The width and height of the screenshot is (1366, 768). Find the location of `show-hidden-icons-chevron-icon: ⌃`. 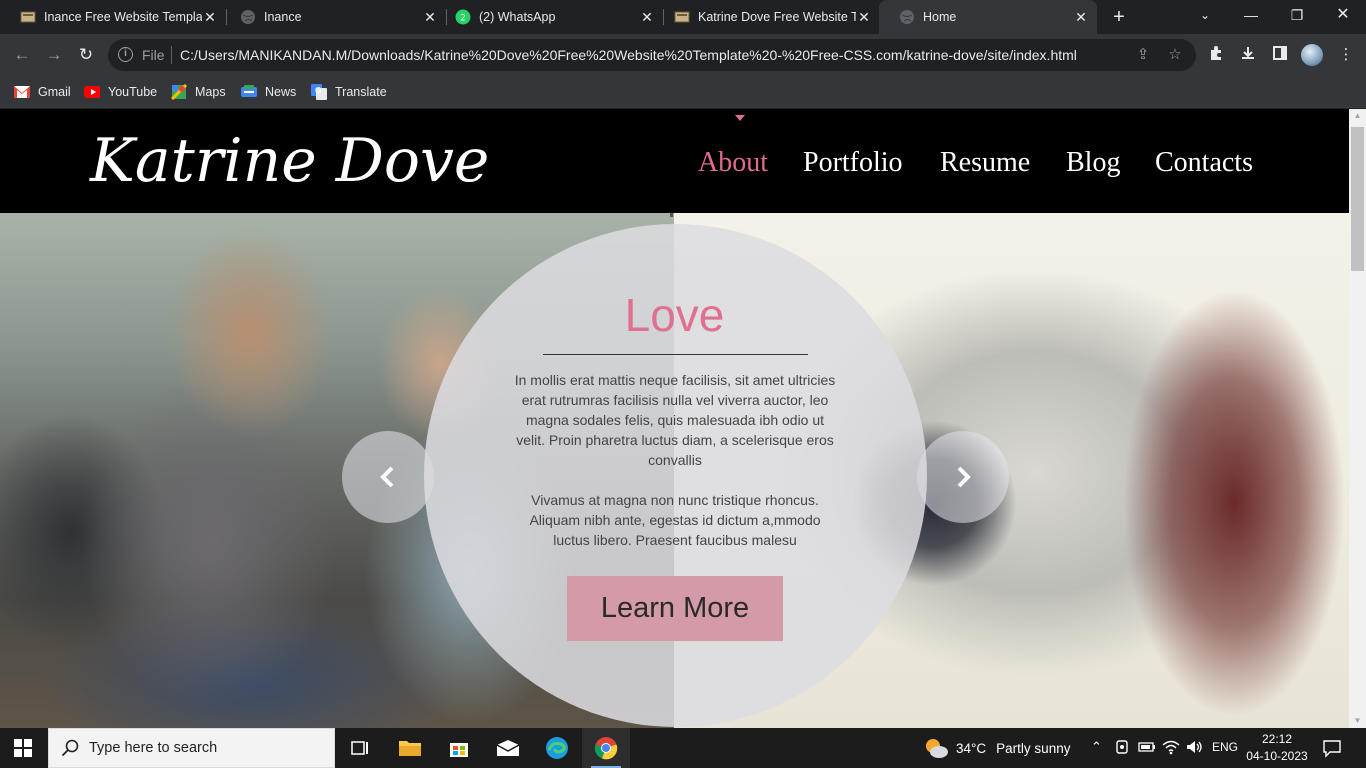

show-hidden-icons-chevron-icon: ⌃ is located at coordinates (1096, 747).